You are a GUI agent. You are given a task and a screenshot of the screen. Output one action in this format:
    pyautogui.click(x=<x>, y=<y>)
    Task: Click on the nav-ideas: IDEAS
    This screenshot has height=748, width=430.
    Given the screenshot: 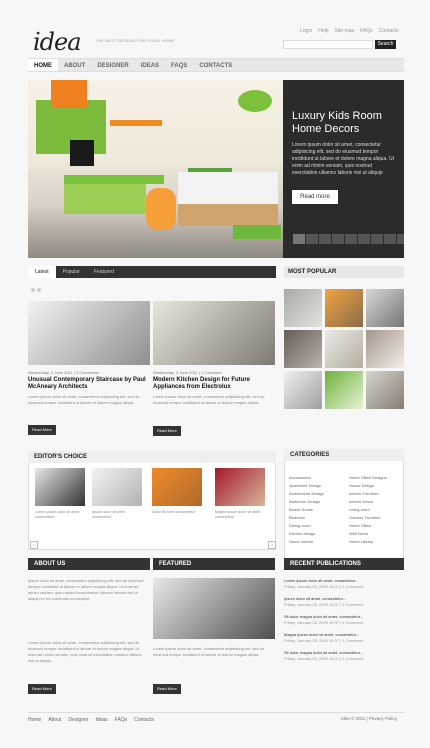 What is the action you would take?
    pyautogui.click(x=150, y=65)
    